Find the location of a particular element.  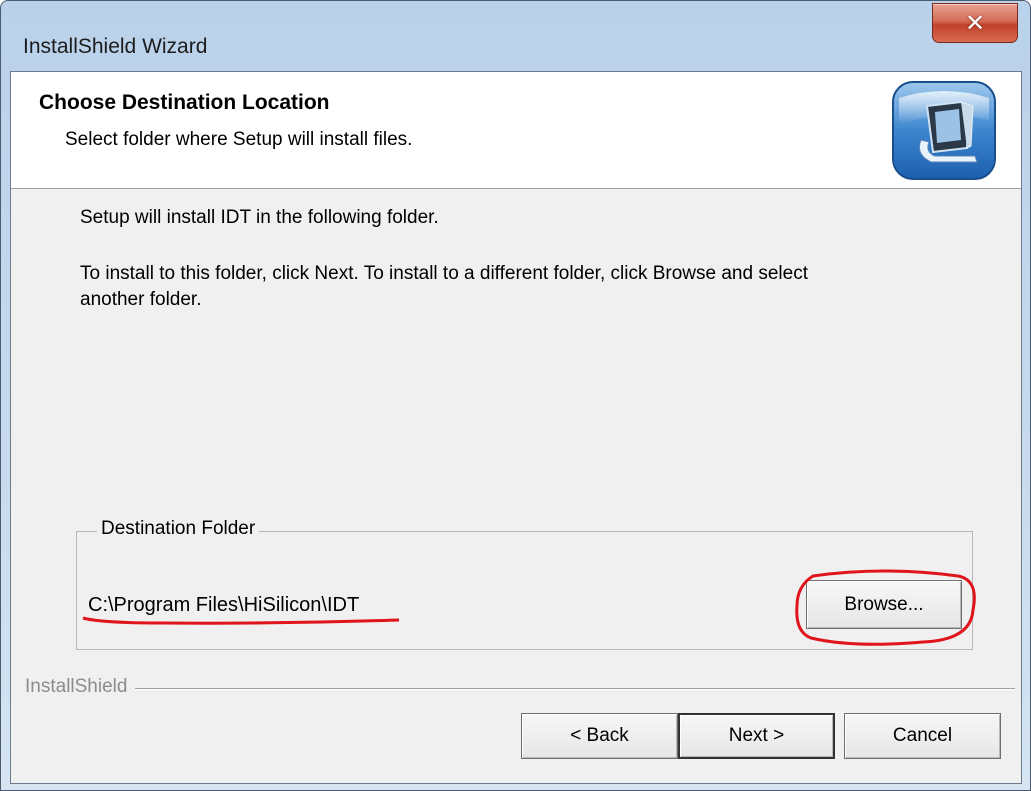

instructions-text-line-2: another folder. is located at coordinates (141, 299).